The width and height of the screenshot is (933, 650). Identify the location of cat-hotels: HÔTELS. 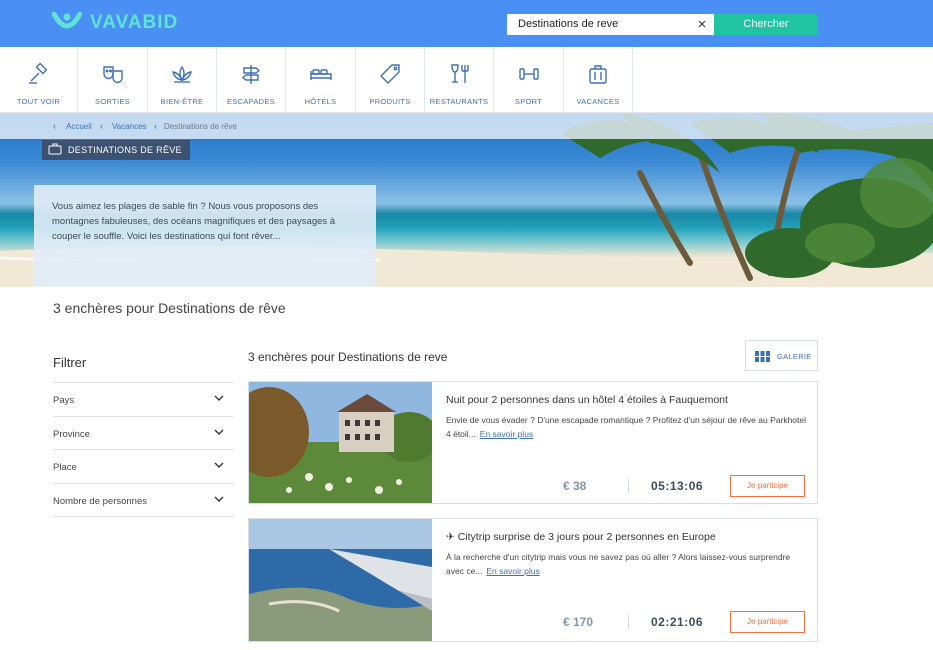
(321, 80).